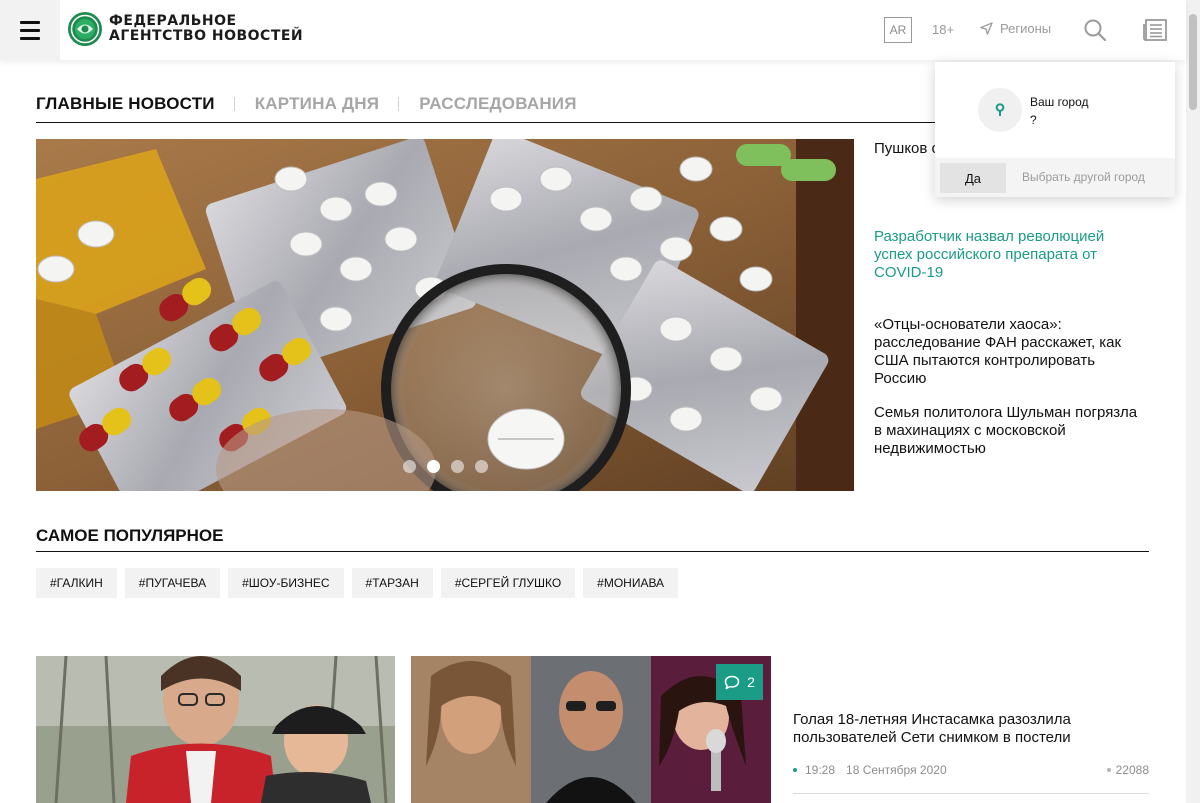  I want to click on article-meta: 19:28 18 Сентября 2020 22088, so click(971, 770).